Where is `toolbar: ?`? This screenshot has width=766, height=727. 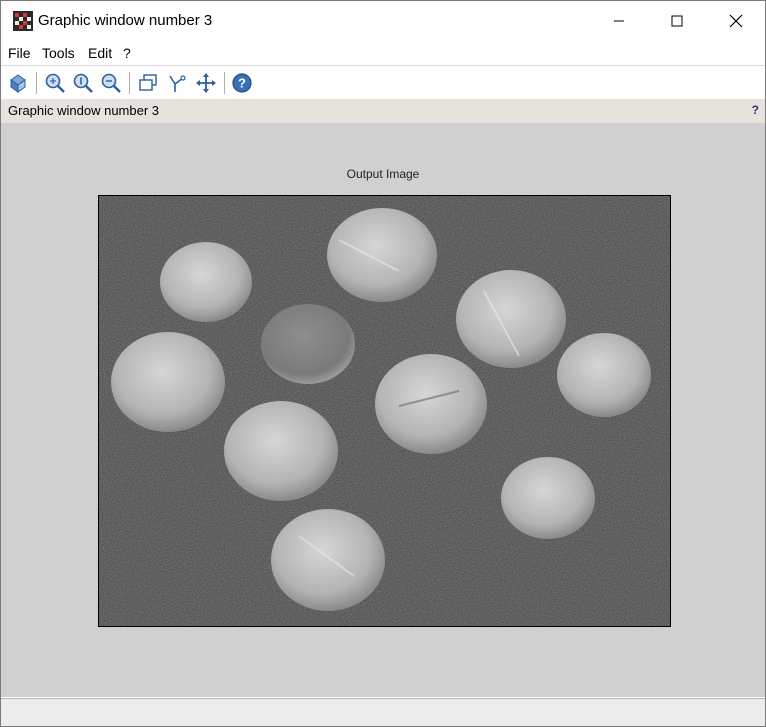 toolbar: ? is located at coordinates (383, 83).